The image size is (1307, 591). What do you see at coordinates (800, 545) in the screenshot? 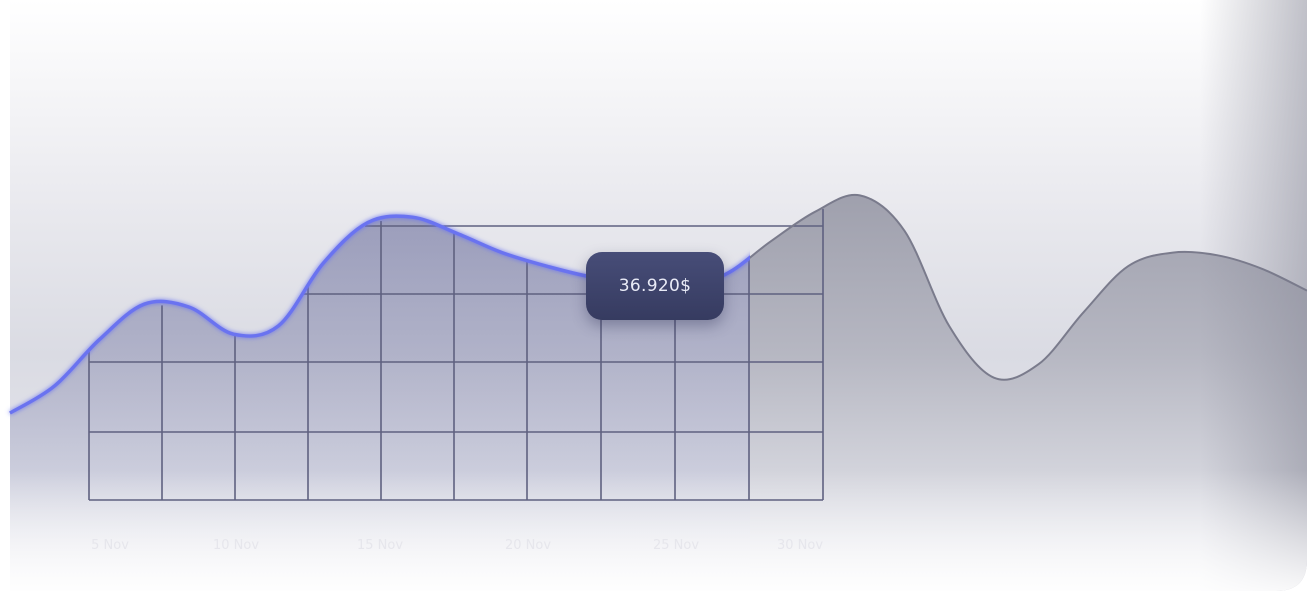
I see `x-tick-label: 30 Nov` at bounding box center [800, 545].